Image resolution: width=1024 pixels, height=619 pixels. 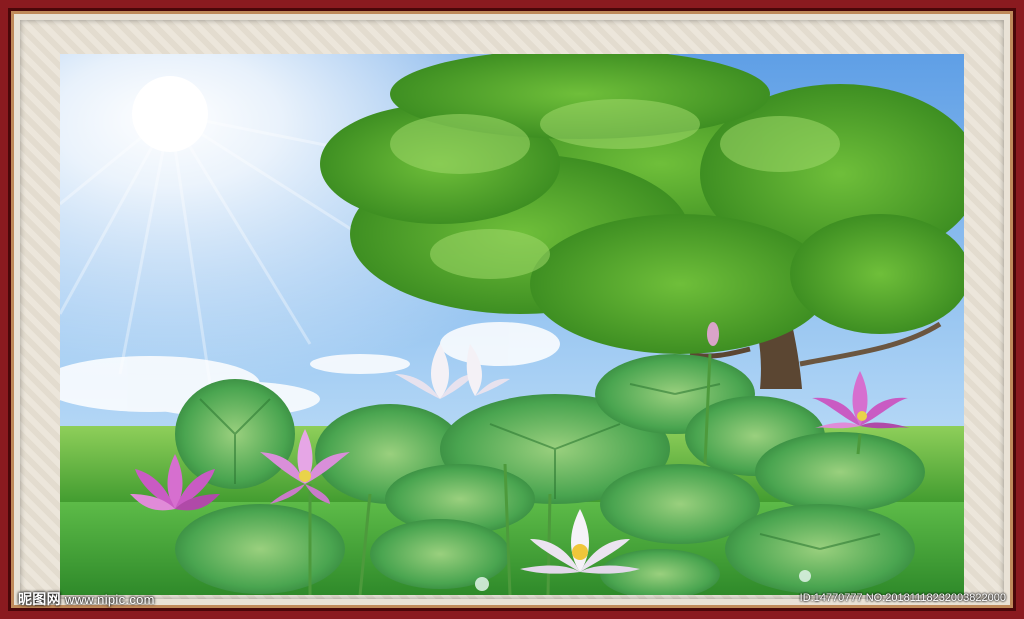 I want to click on image-id-text: ID:14770777 NO:20181118232003822000, so click(x=902, y=598).